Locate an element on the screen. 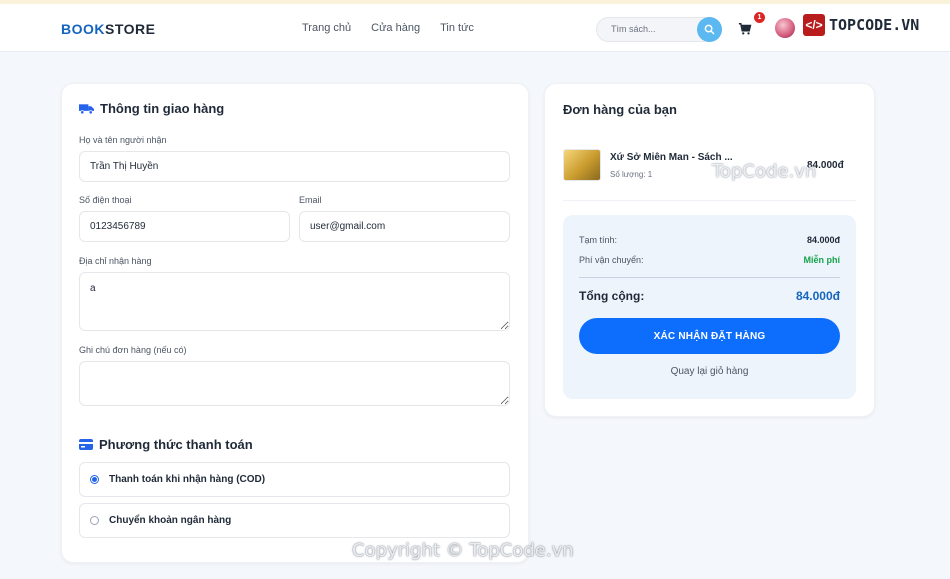 The image size is (950, 579). email-input is located at coordinates (404, 226).